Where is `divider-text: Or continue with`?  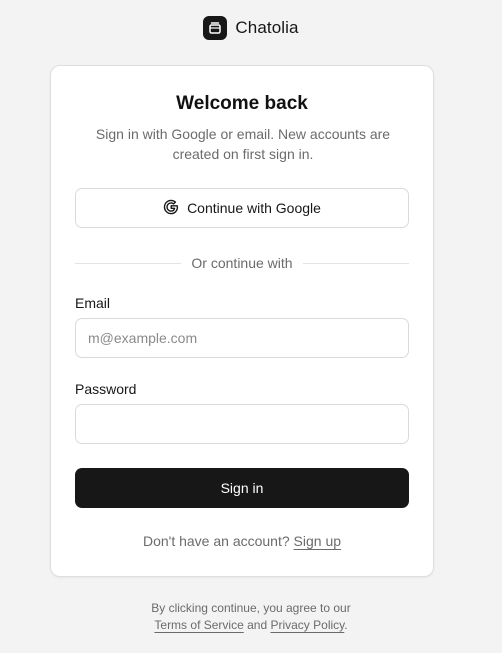 divider-text: Or continue with is located at coordinates (242, 263).